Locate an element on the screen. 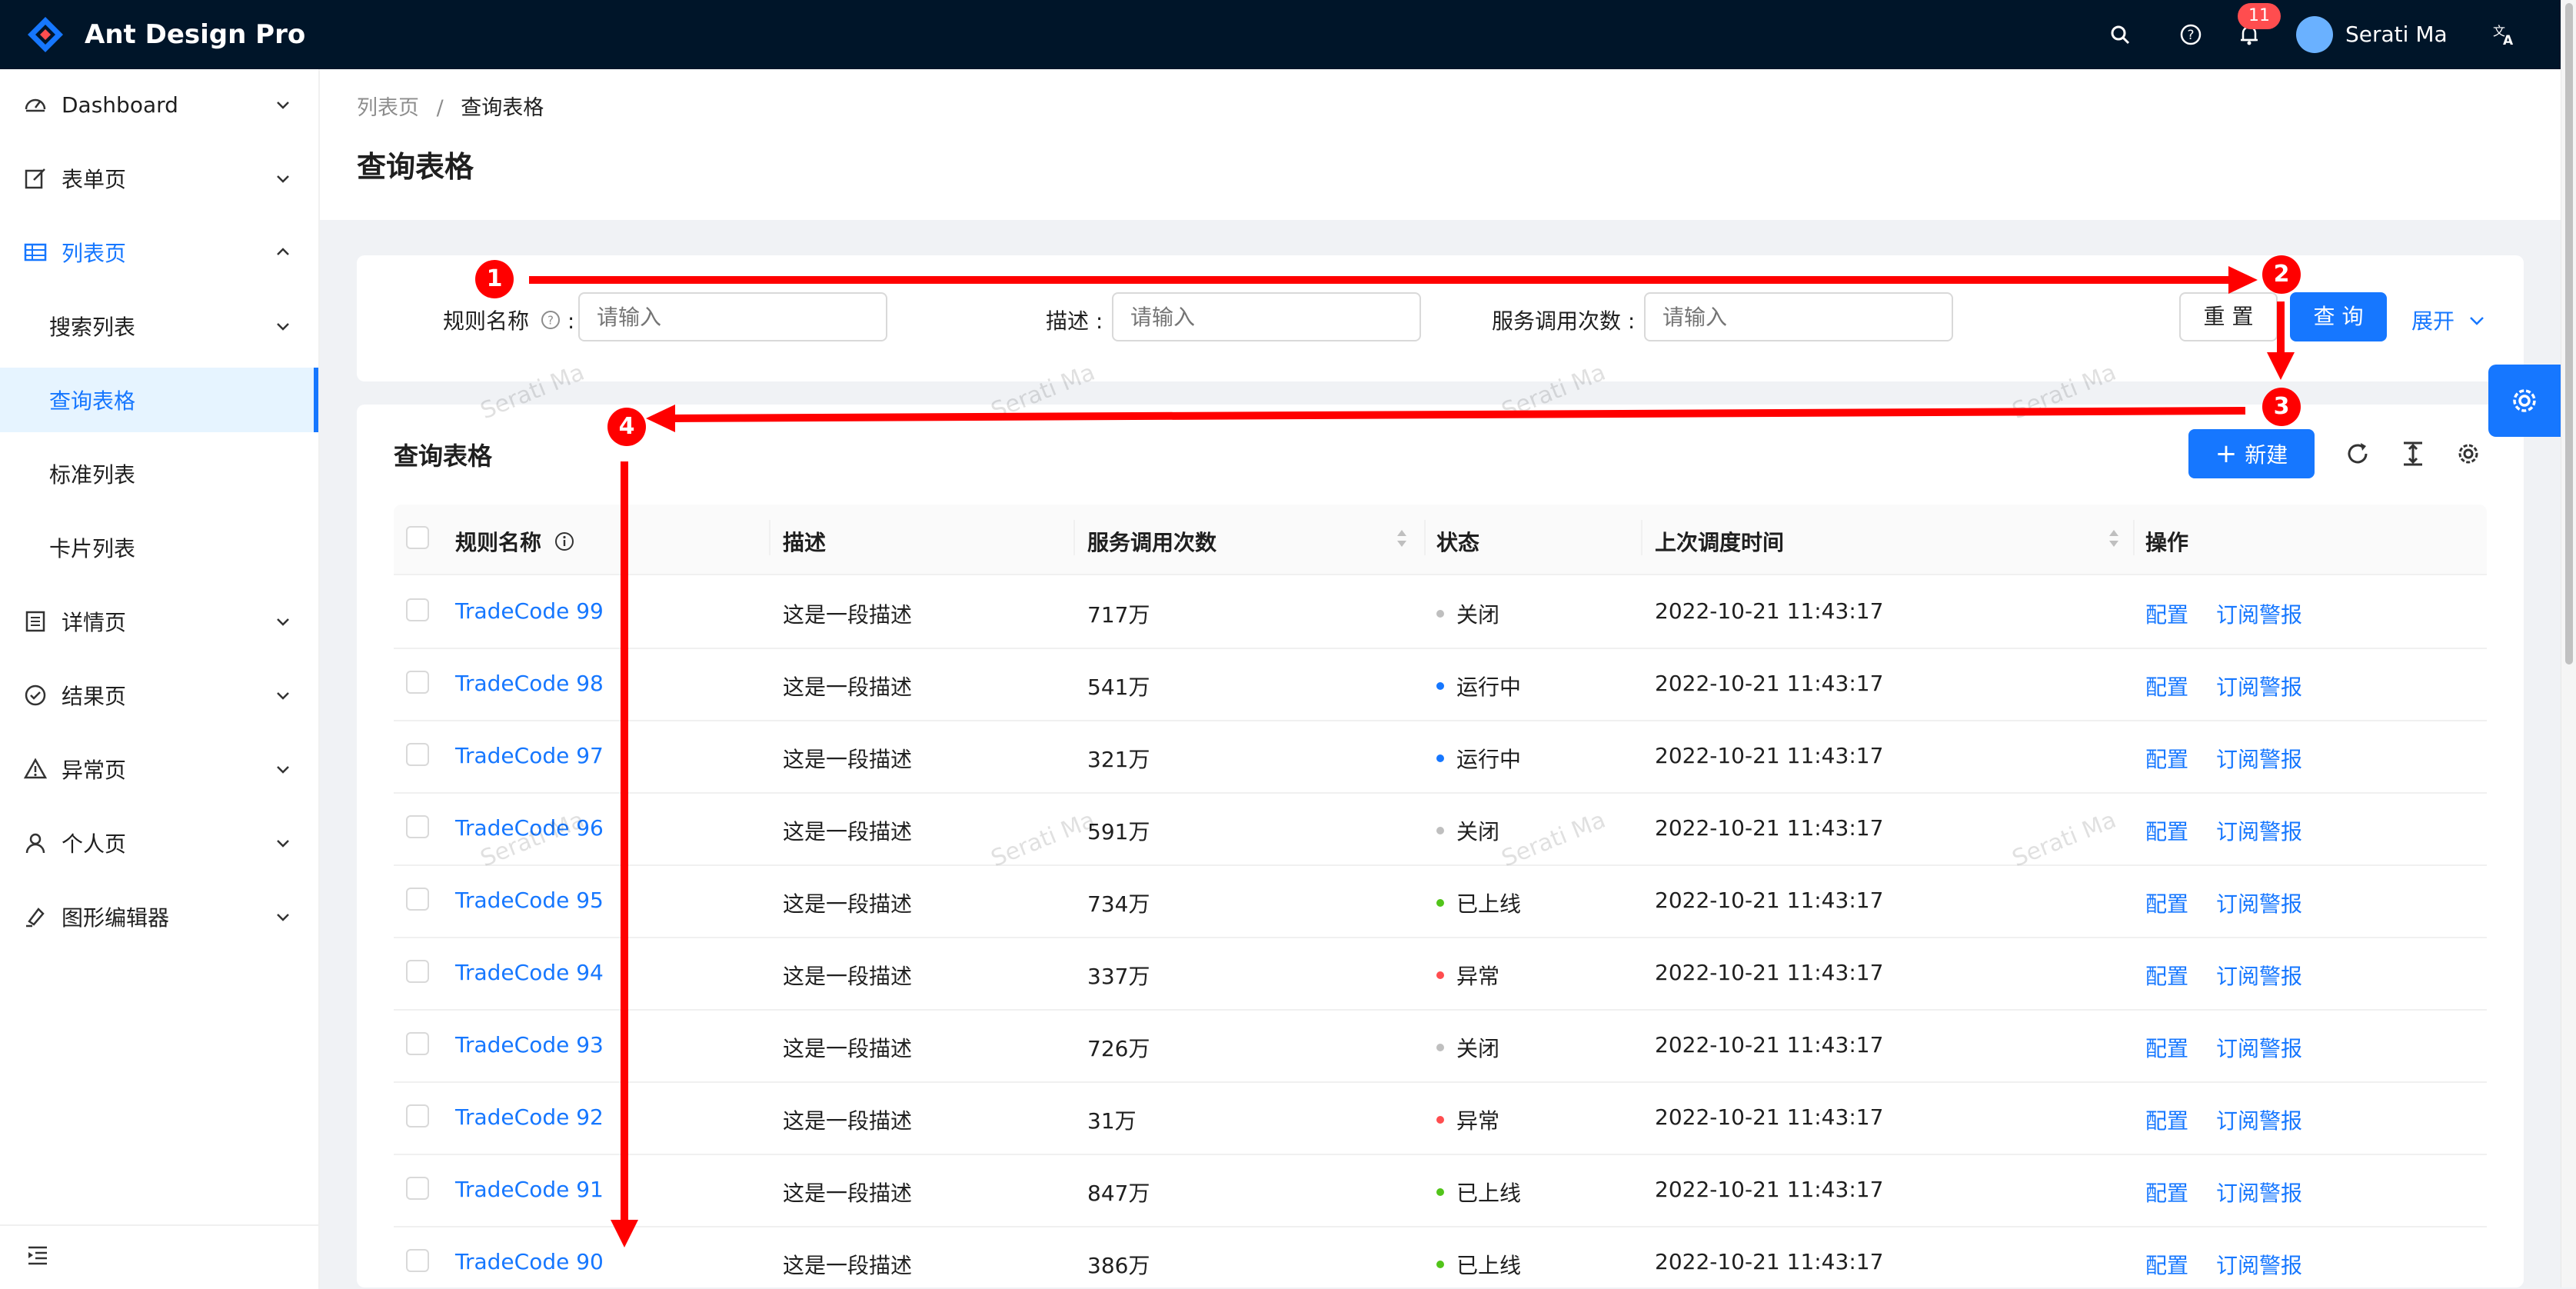 This screenshot has height=1289, width=2576. column-header-time: 上次调度时间 is located at coordinates (1719, 541).